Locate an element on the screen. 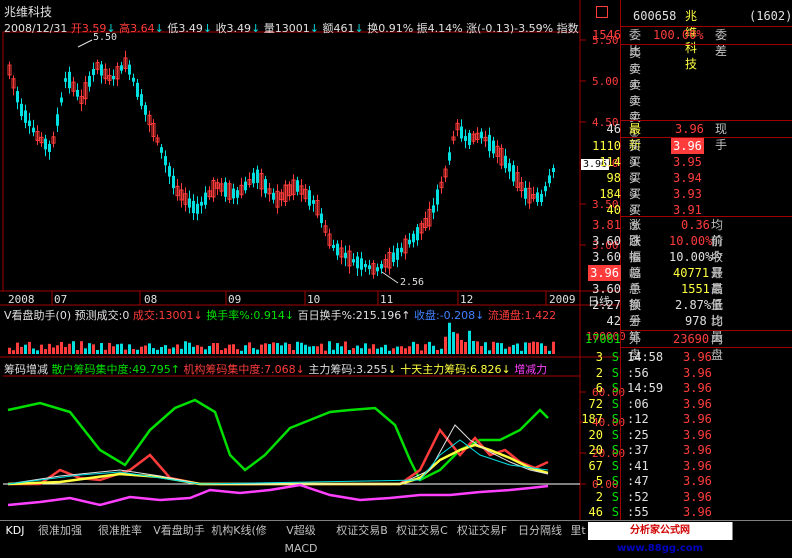  indicator-tab: 机构K线(修 is located at coordinates (239, 531).